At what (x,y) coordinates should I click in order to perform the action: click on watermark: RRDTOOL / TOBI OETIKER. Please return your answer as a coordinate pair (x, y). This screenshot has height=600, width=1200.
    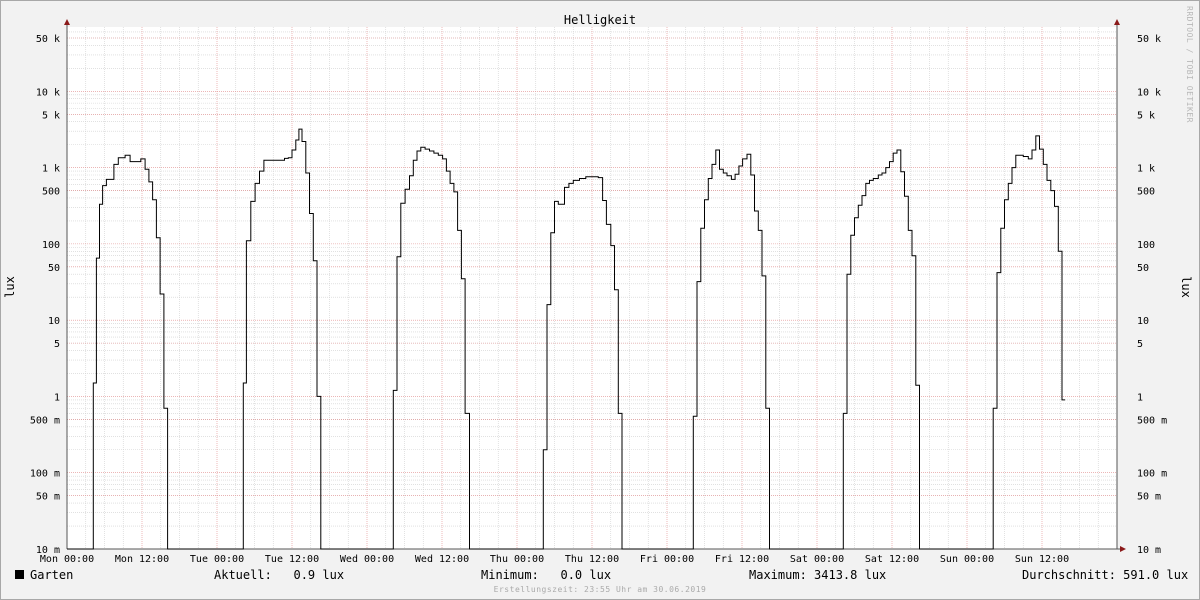
    Looking at the image, I should click on (1189, 64).